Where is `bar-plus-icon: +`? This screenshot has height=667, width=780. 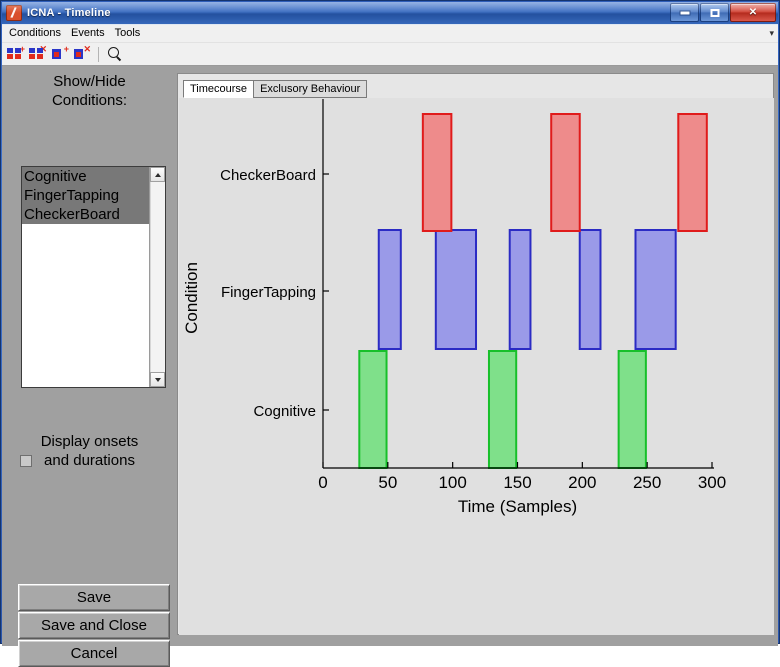 bar-plus-icon: + is located at coordinates (60, 52).